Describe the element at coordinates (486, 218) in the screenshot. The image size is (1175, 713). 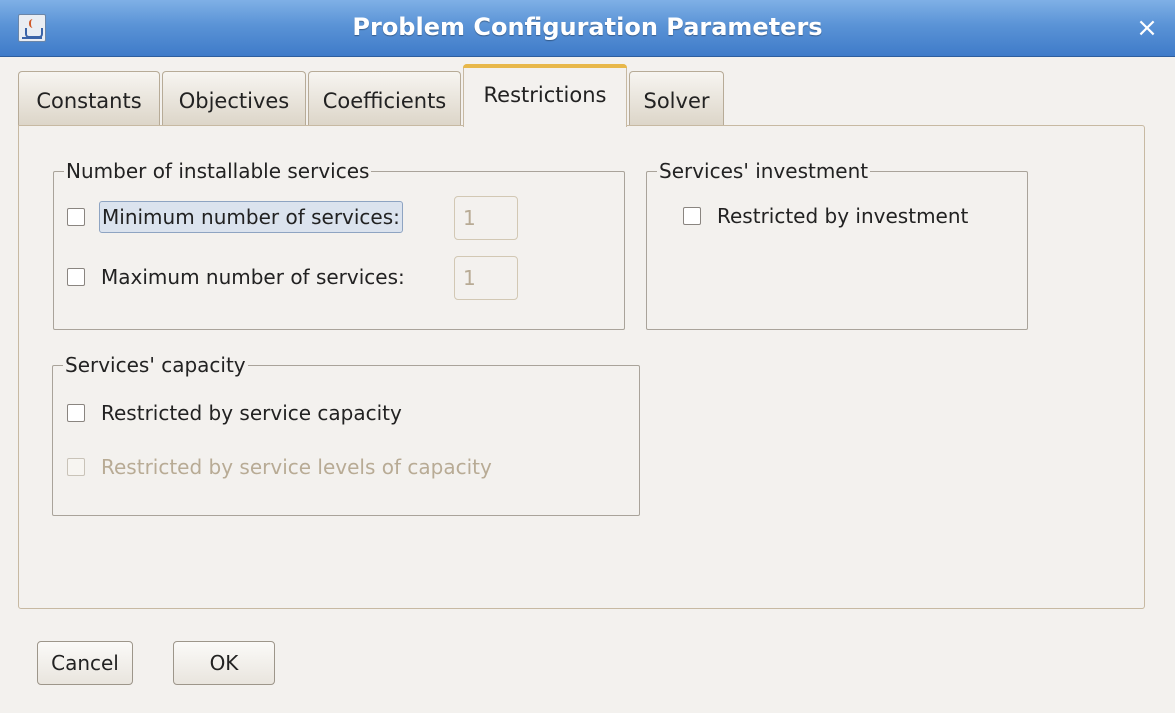
I see `min-services-input` at that location.